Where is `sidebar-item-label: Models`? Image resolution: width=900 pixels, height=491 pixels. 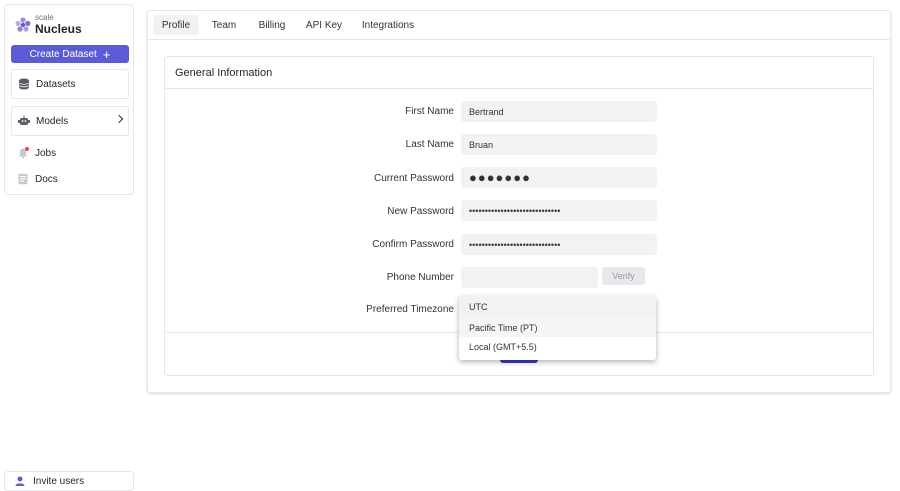 sidebar-item-label: Models is located at coordinates (52, 121).